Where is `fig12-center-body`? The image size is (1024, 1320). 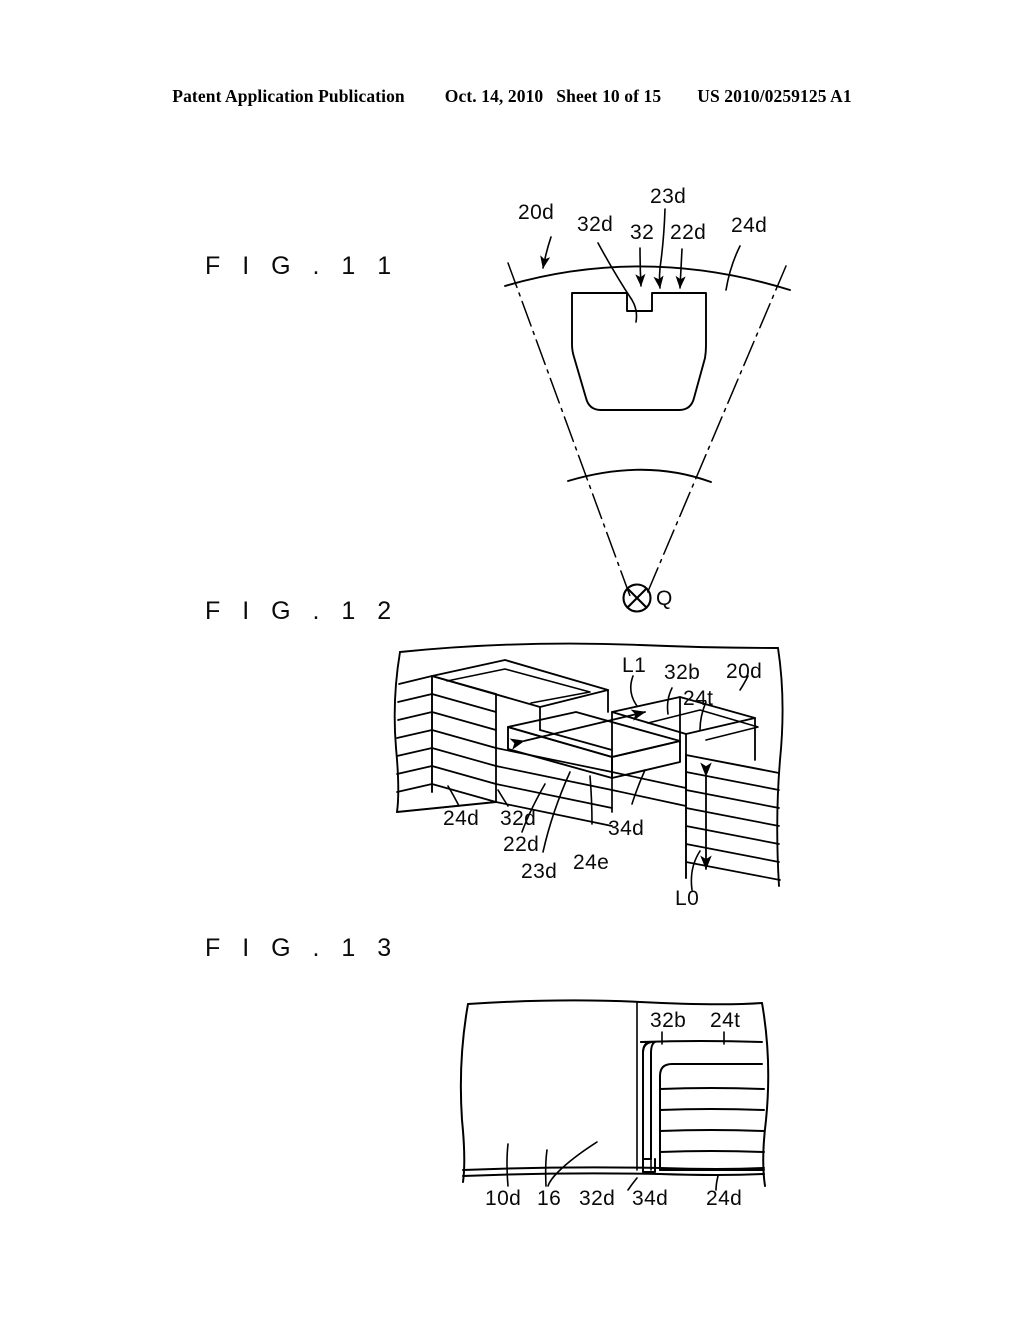 fig12-center-body is located at coordinates (554, 746).